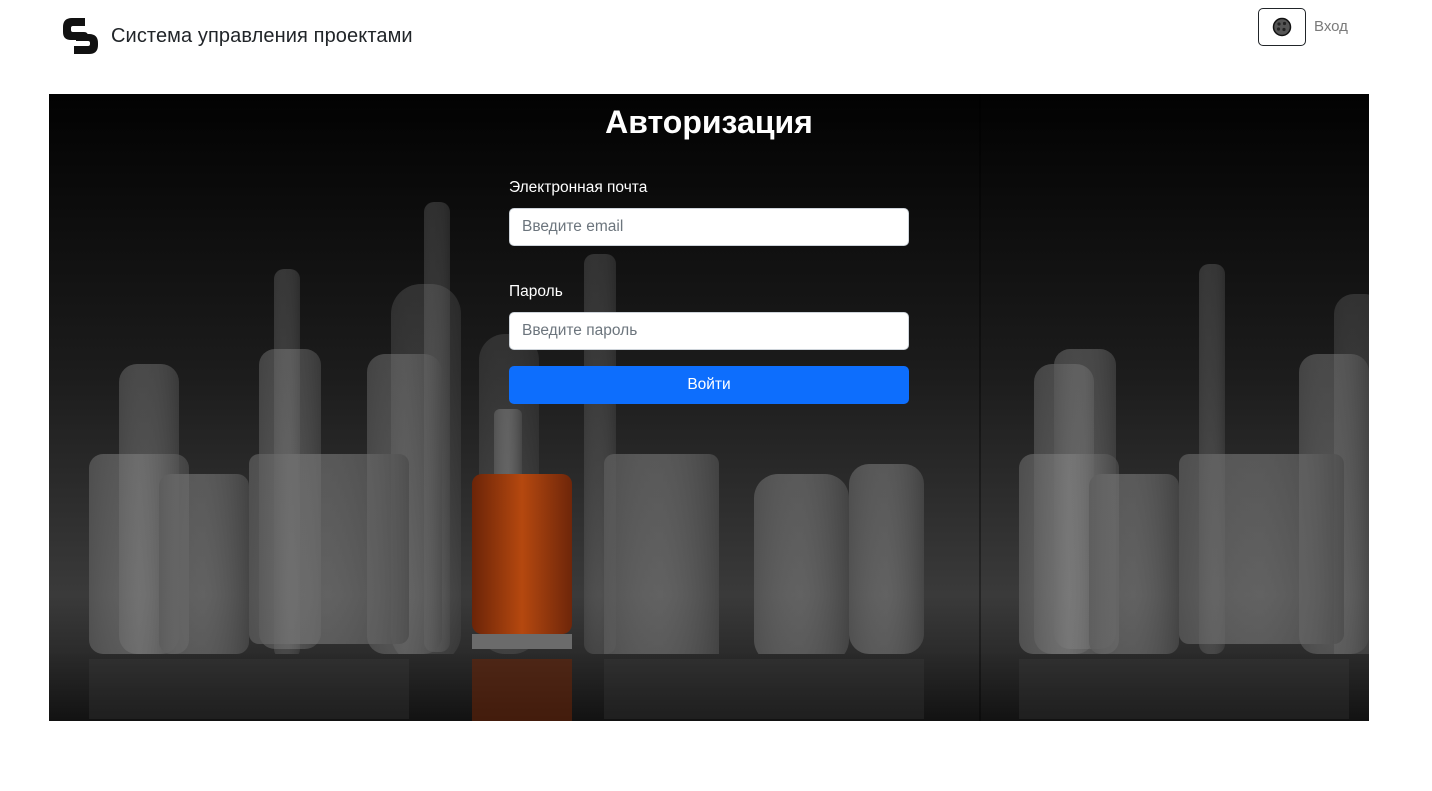  I want to click on theme-toggle-button, so click(1282, 27).